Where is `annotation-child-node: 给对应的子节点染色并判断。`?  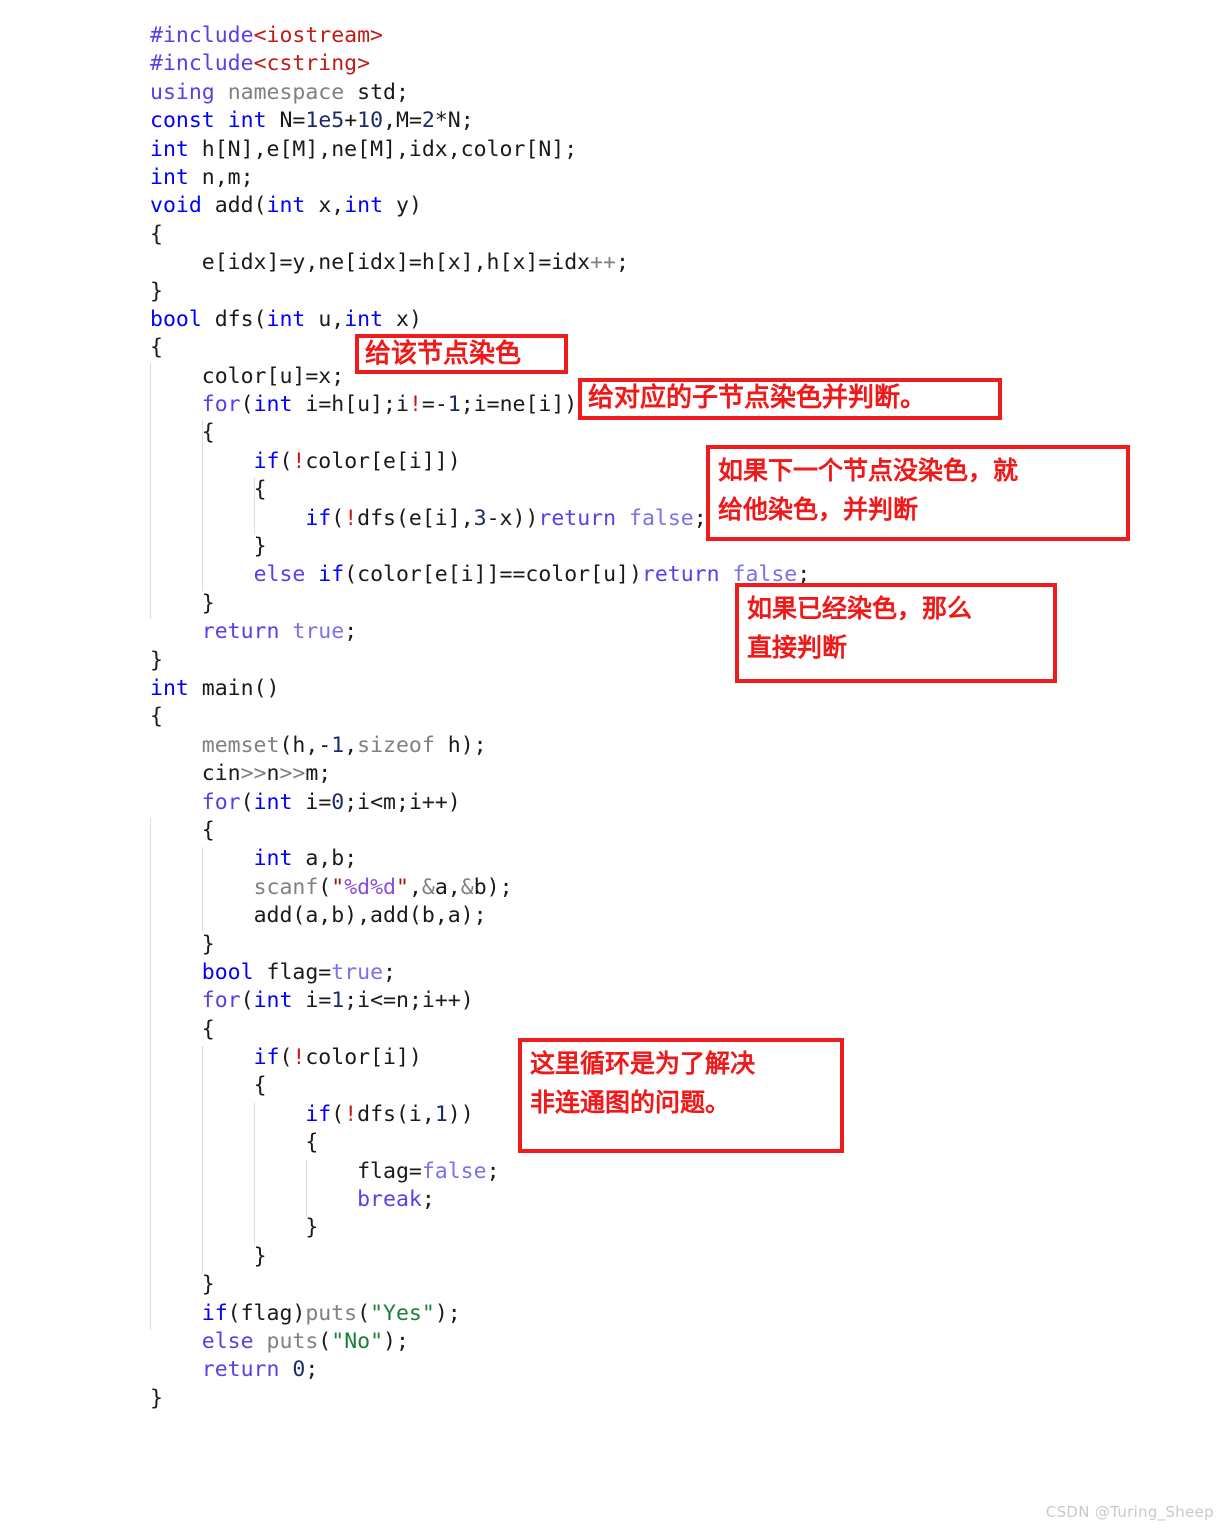 annotation-child-node: 给对应的子节点染色并判断。 is located at coordinates (790, 399).